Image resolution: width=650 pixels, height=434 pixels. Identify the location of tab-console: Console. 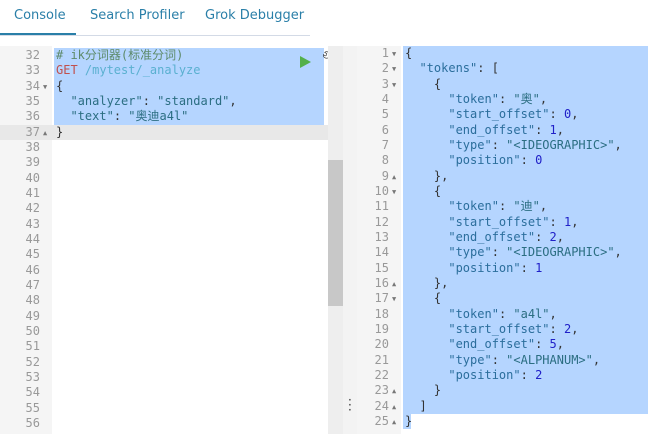
(40, 15).